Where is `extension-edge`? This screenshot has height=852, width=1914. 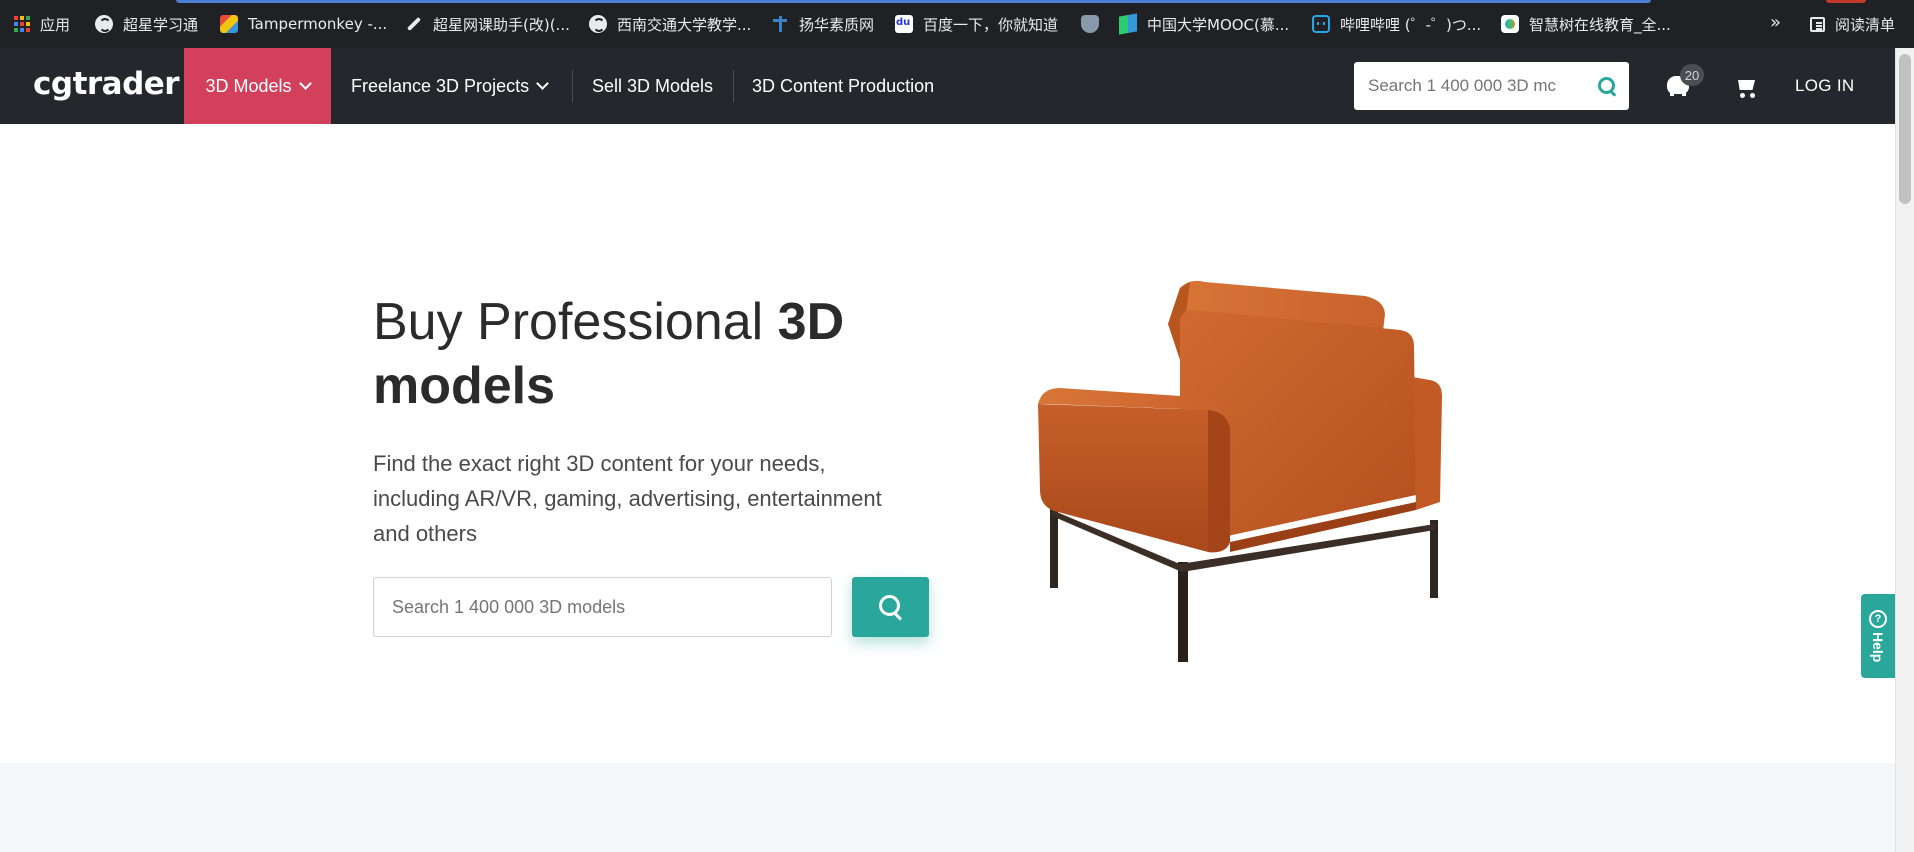
extension-edge is located at coordinates (1846, 1).